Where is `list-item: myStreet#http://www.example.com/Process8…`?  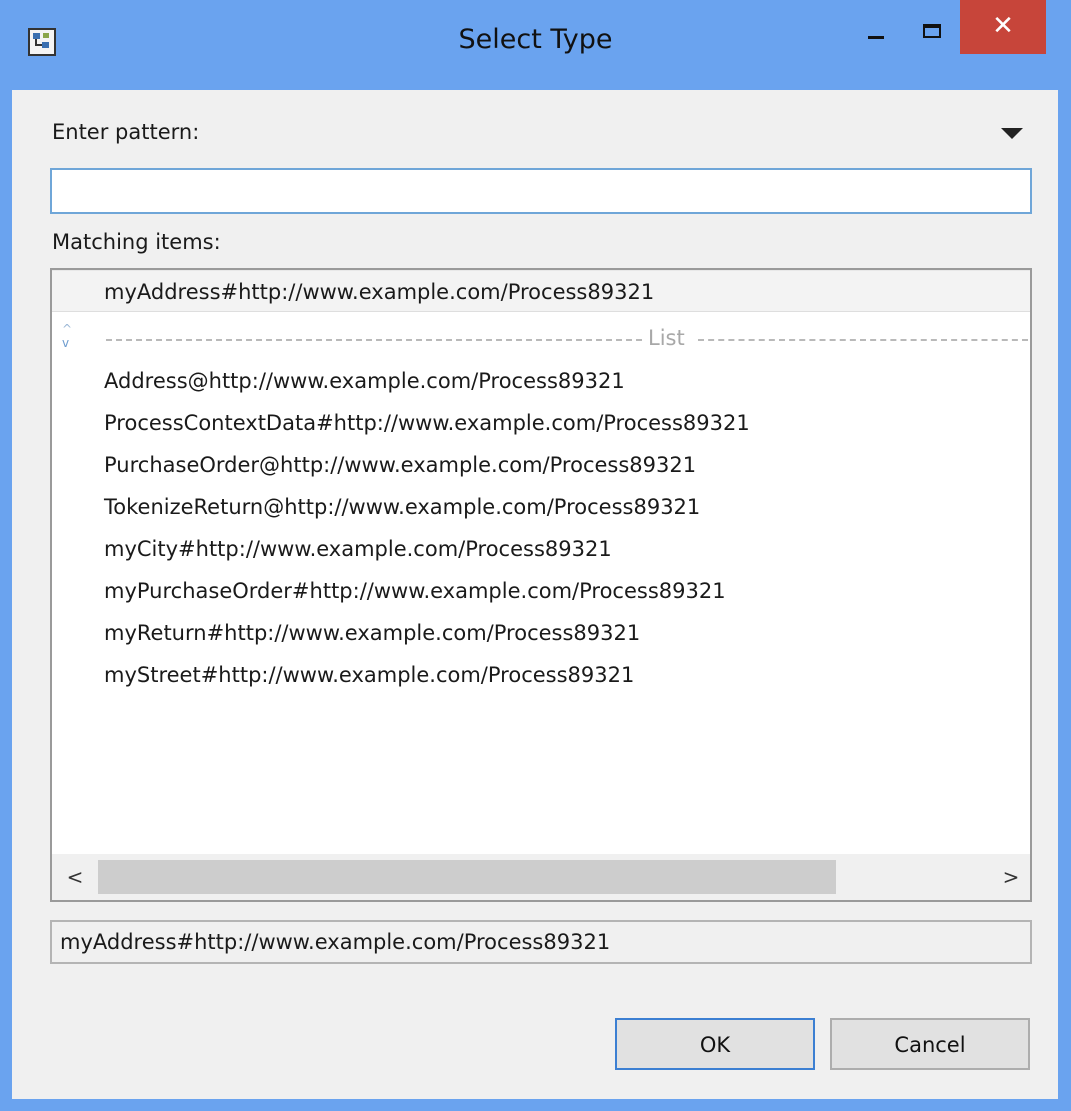
list-item: myStreet#http://www.example.com/Process8… is located at coordinates (541, 675).